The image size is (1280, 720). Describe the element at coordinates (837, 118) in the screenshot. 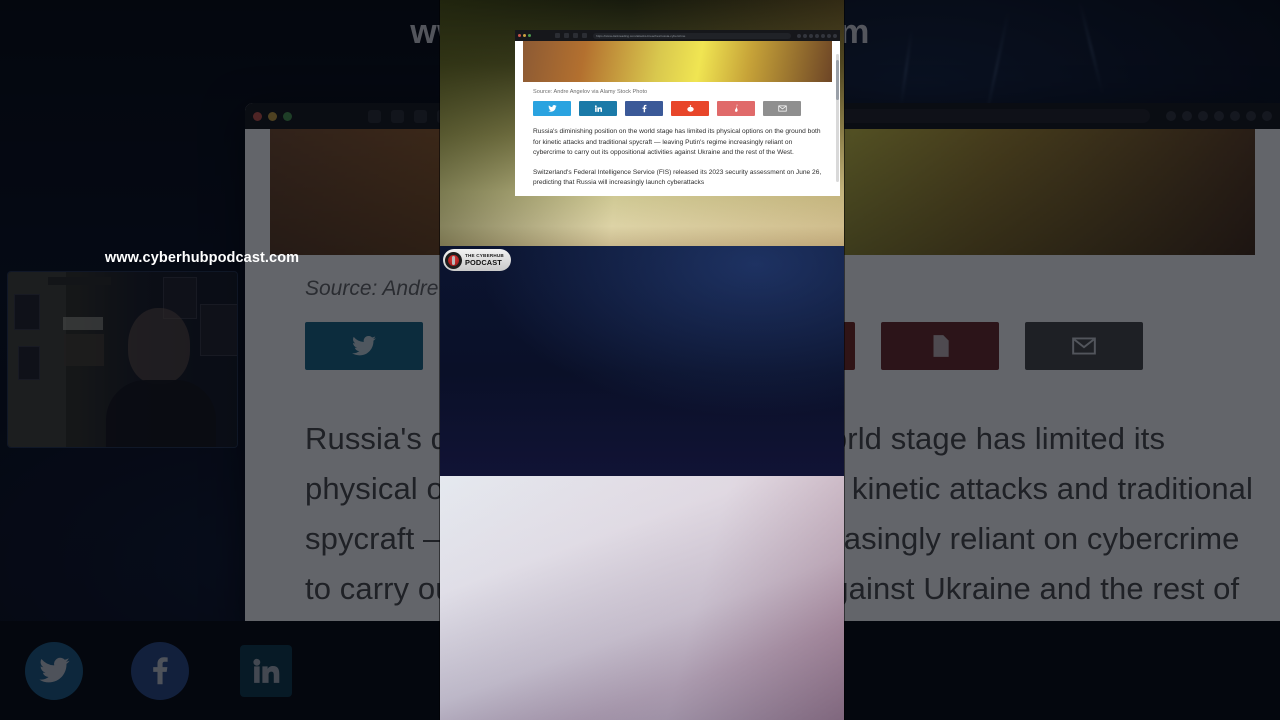

I see `overlay-scrollbar` at that location.